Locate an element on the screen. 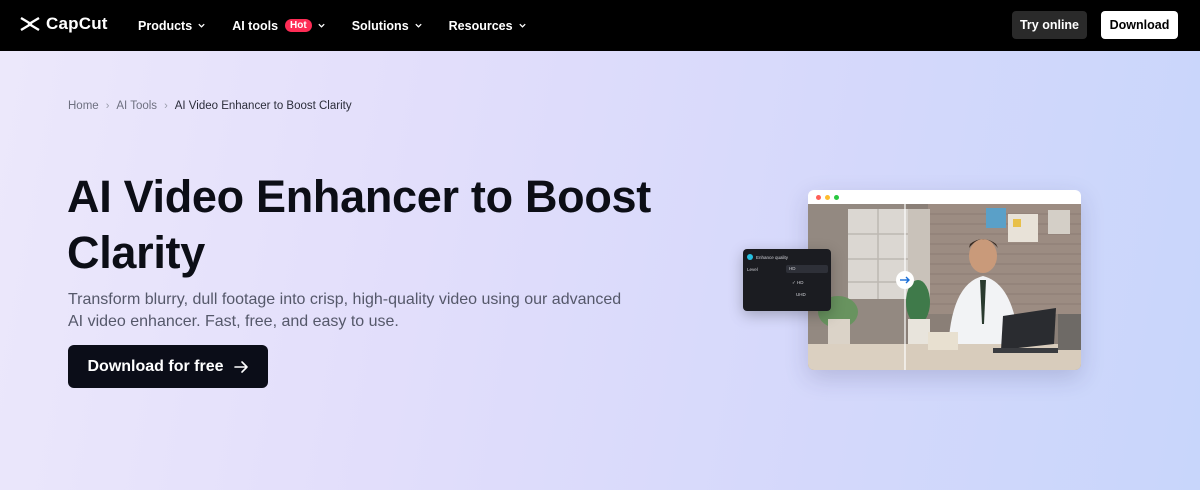  logo: CapCut is located at coordinates (64, 24).